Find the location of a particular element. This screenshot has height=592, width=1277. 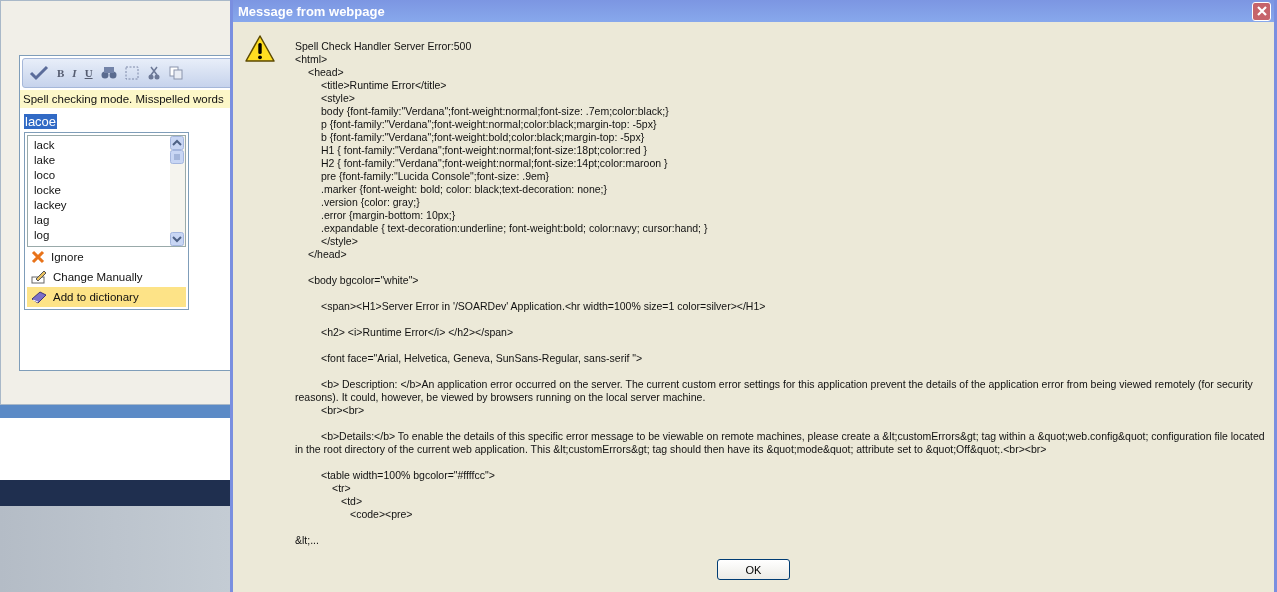

warning-icon is located at coordinates (260, 49).